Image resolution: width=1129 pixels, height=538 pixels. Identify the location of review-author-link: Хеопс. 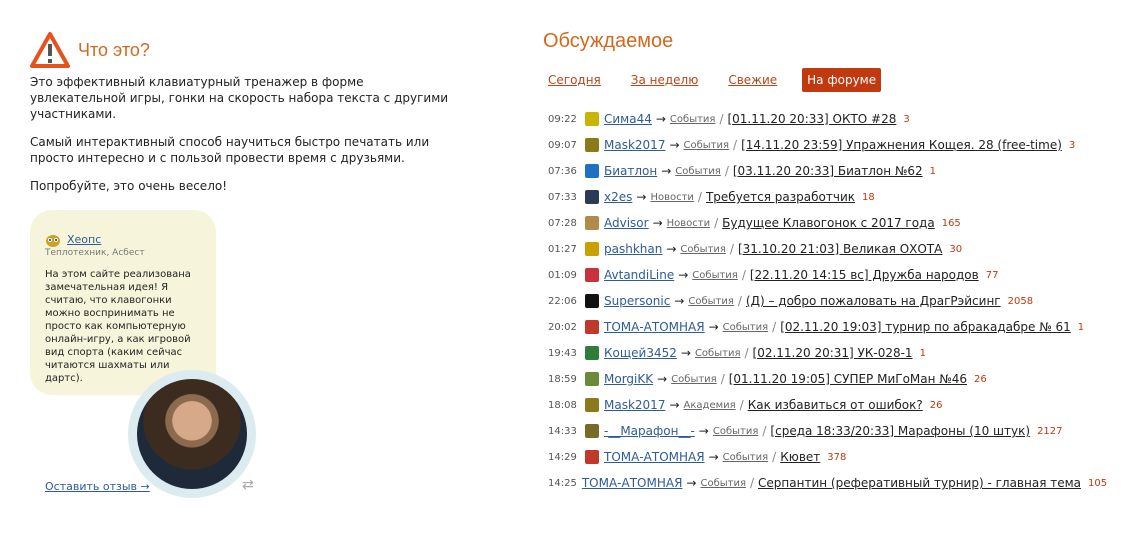
(84, 239).